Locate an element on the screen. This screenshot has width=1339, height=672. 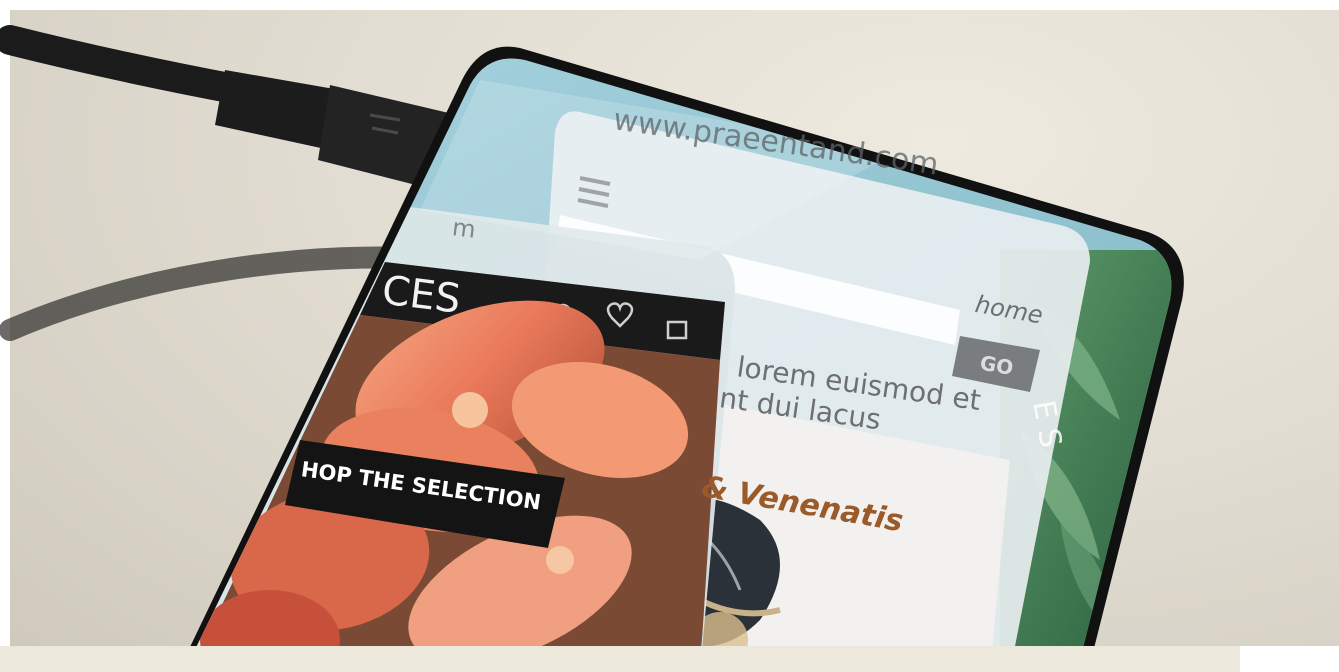
brand-fragment: CES is located at coordinates (421, 295).